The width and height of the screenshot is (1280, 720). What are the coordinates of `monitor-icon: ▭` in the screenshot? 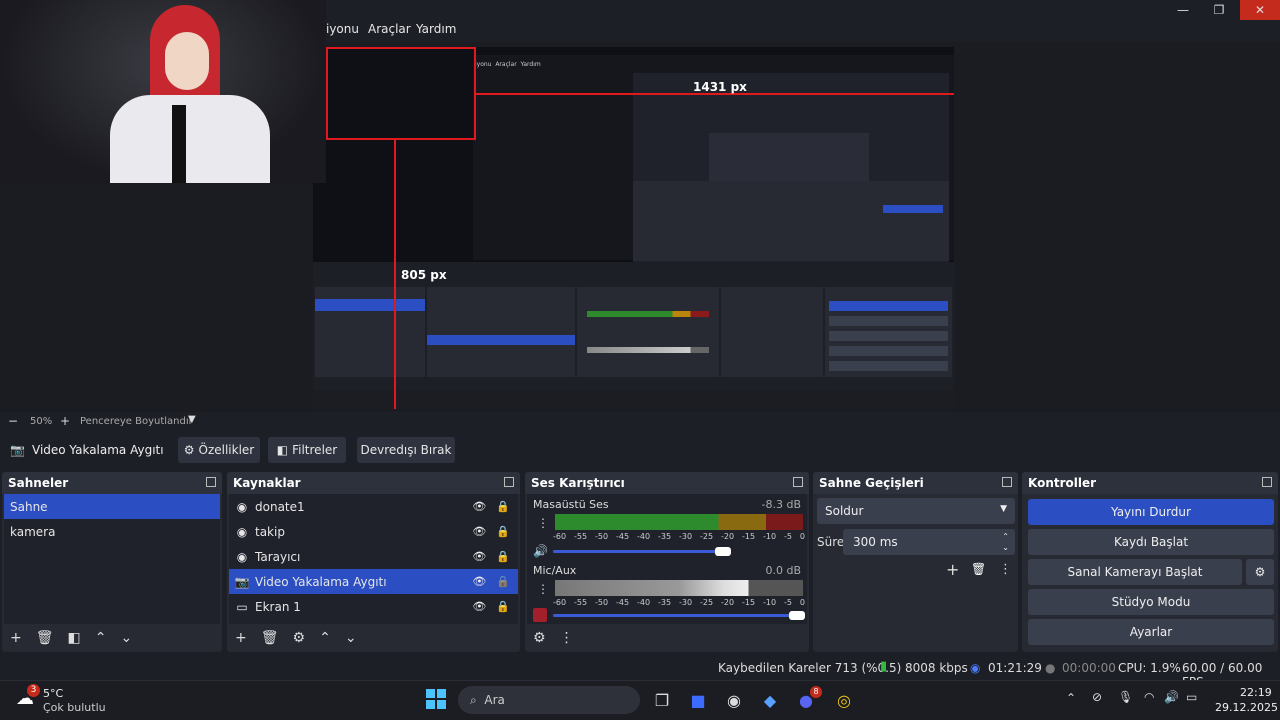 It's located at (242, 606).